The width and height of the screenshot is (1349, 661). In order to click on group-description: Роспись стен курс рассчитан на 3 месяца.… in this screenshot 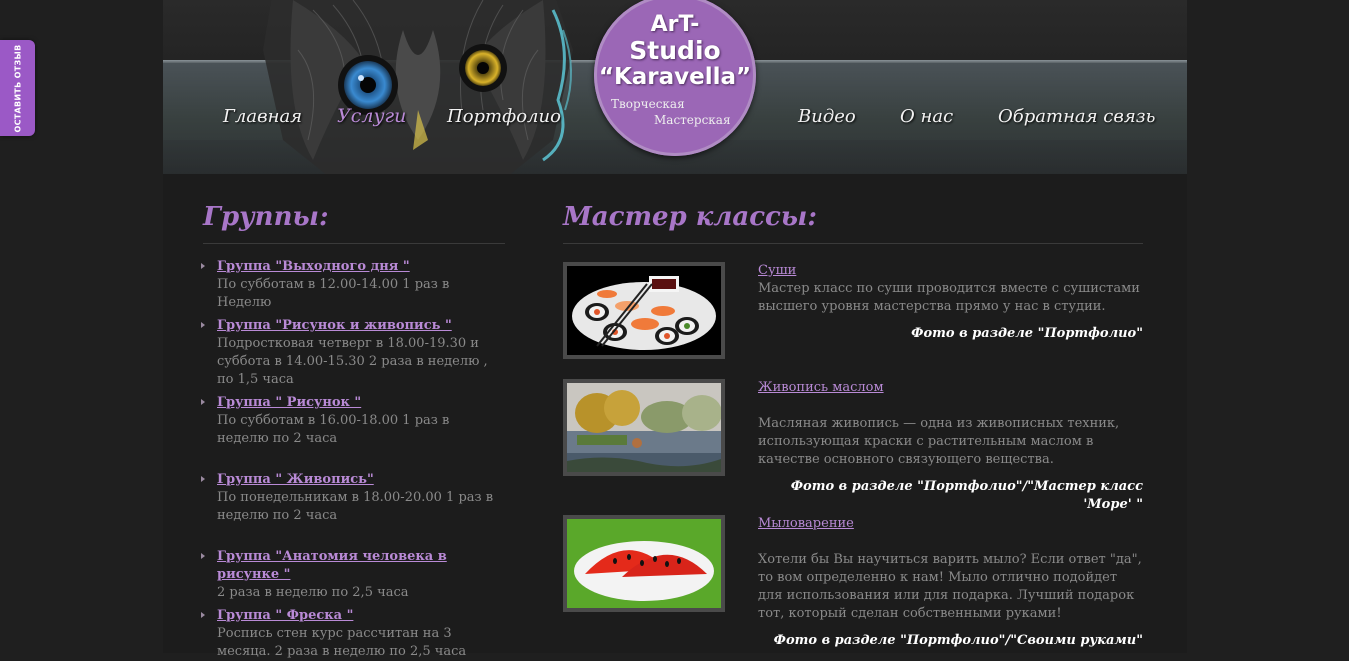, I will do `click(342, 642)`.